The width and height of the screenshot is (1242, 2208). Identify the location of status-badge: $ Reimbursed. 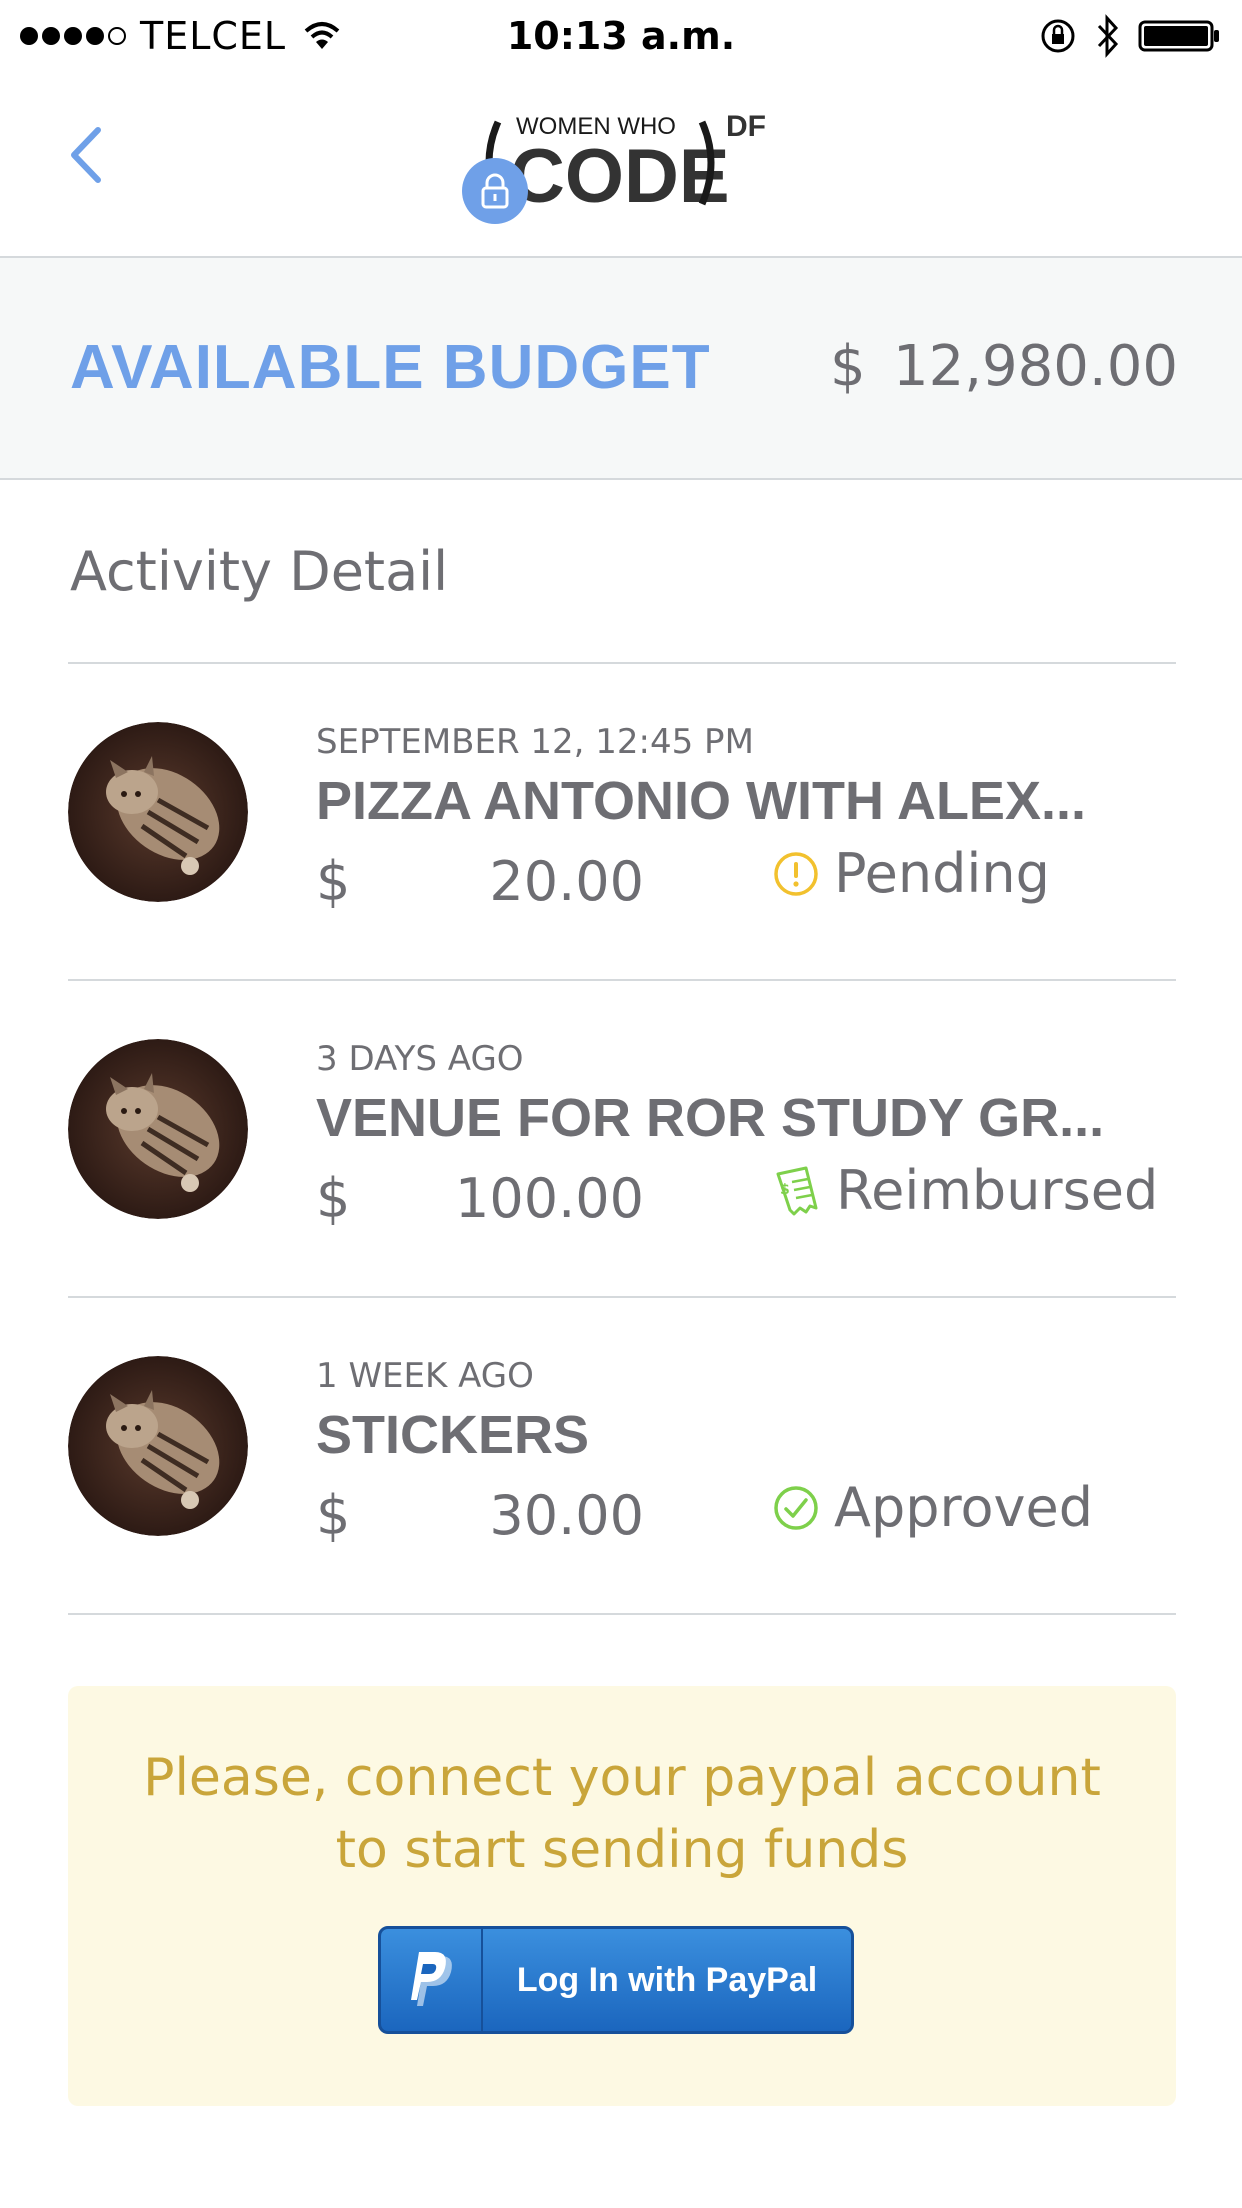
(965, 1190).